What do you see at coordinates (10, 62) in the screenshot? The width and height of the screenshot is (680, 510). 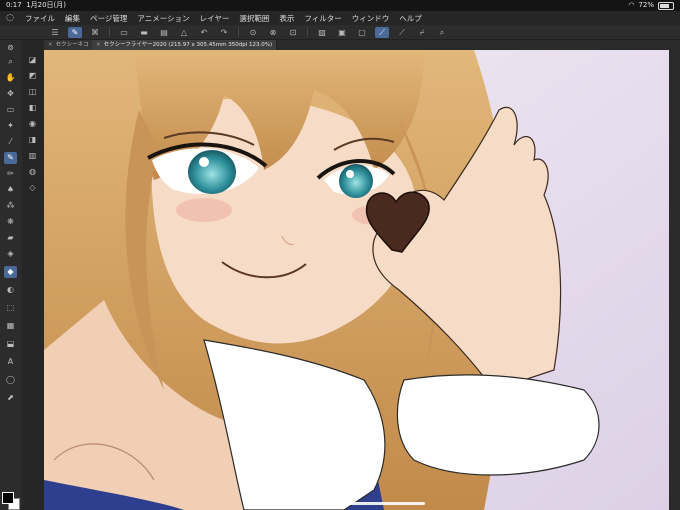 I see `zoom-icon: ⌕` at bounding box center [10, 62].